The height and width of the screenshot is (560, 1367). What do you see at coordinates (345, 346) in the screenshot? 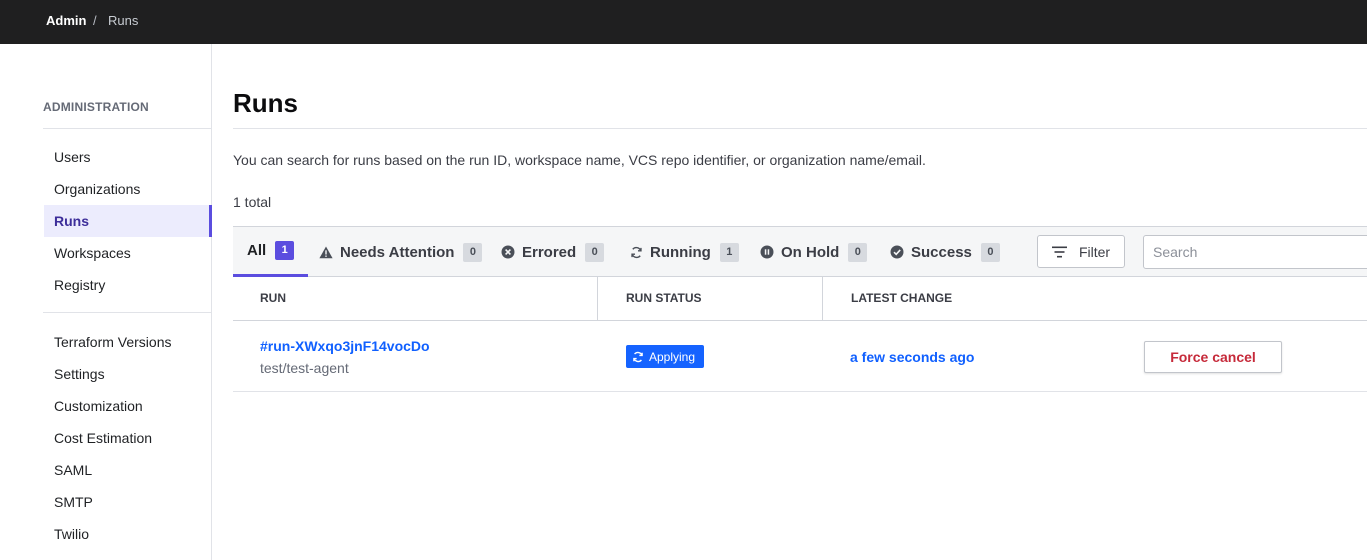
I see `run-id-link: #run-XWxqo3jnF14vocDo` at bounding box center [345, 346].